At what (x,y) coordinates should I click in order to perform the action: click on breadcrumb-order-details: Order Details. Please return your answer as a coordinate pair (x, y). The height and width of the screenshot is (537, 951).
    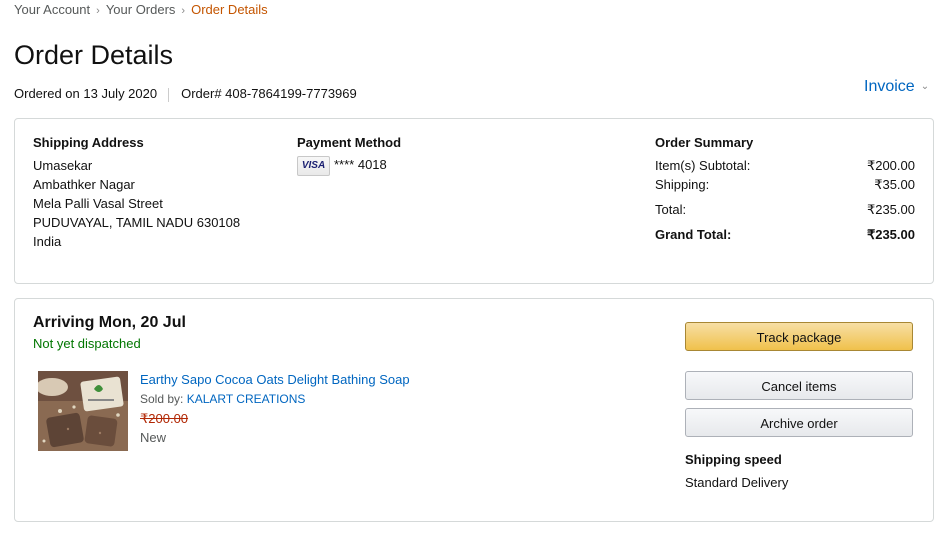
    Looking at the image, I should click on (229, 9).